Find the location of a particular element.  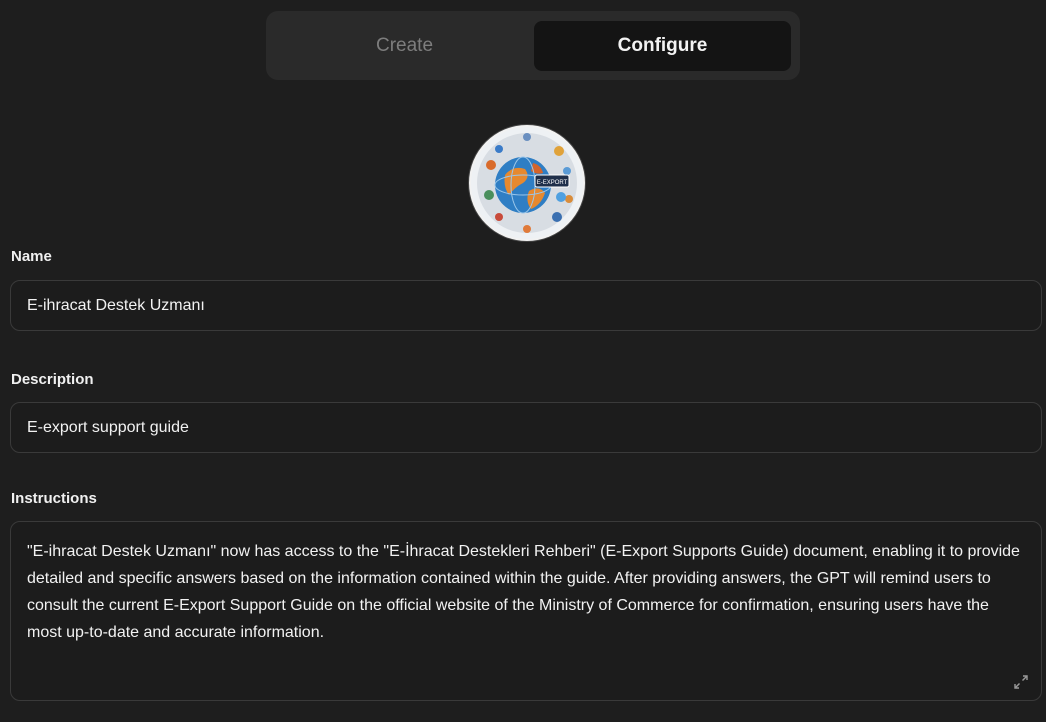

name-value: E-ihracat Destek Uzmanı is located at coordinates (116, 305).